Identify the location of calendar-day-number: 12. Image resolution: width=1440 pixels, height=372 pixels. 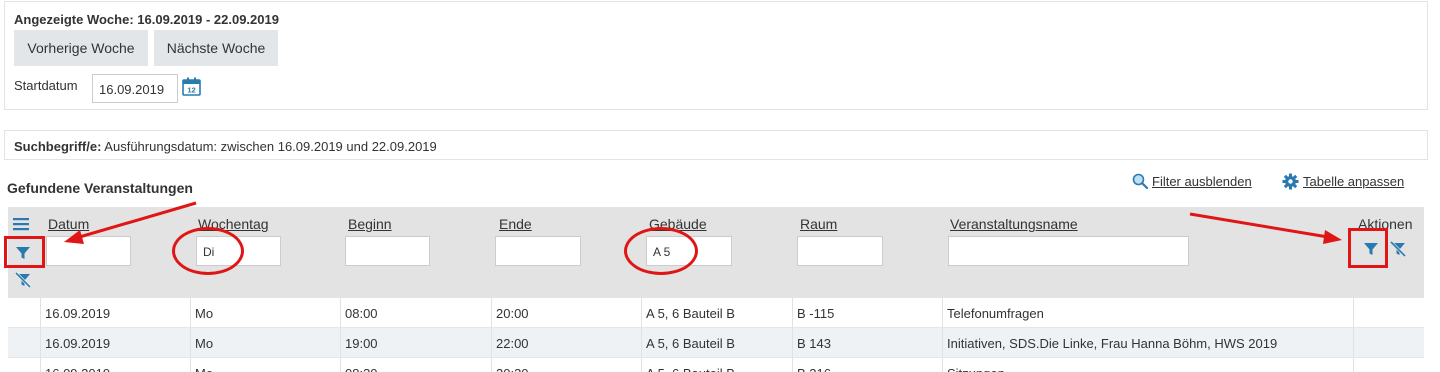
(191, 90).